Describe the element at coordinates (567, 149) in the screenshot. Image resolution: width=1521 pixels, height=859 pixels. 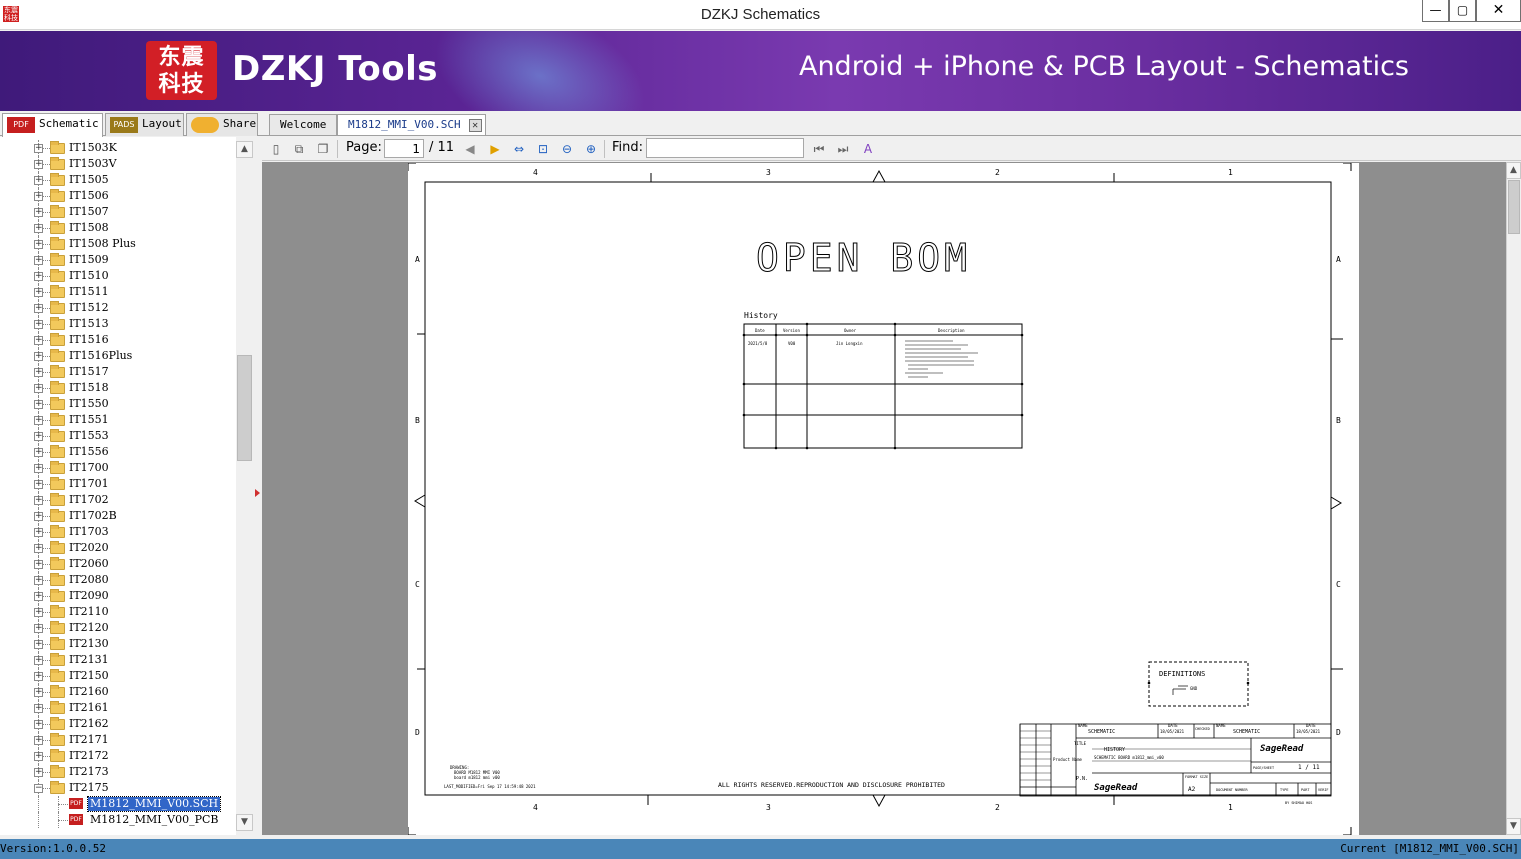
I see `zoom-out-icon: ⊖` at that location.